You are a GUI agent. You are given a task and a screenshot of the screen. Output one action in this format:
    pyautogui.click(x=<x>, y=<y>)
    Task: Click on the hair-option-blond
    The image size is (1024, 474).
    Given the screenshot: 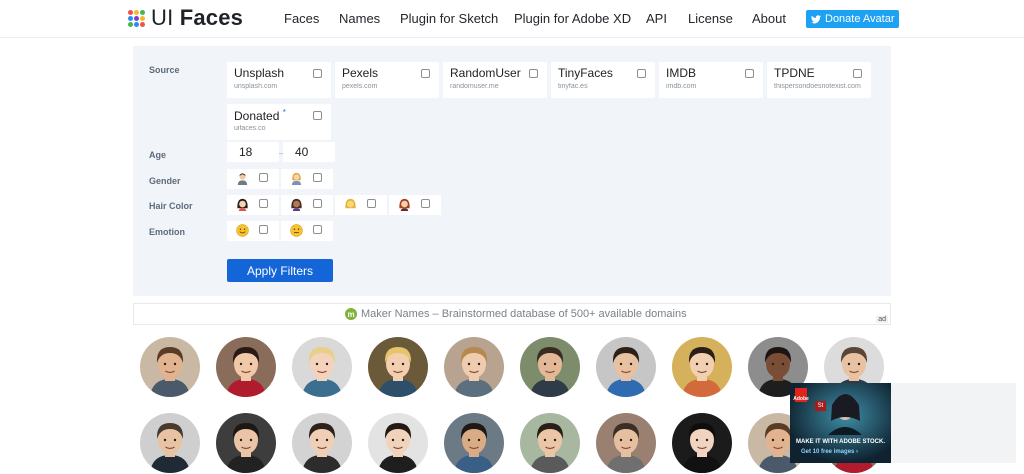 What is the action you would take?
    pyautogui.click(x=361, y=205)
    